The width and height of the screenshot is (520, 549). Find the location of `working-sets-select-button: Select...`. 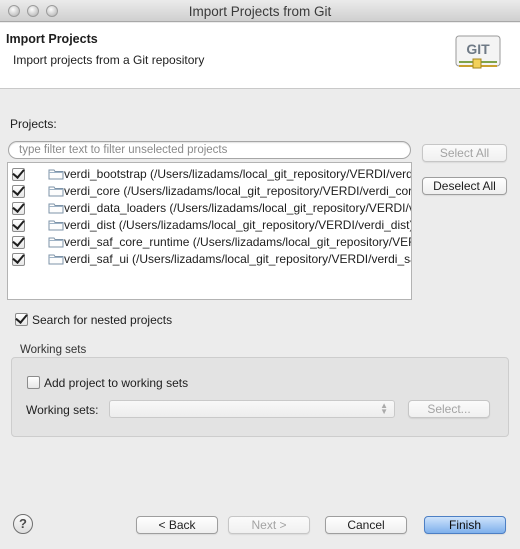

working-sets-select-button: Select... is located at coordinates (449, 409).